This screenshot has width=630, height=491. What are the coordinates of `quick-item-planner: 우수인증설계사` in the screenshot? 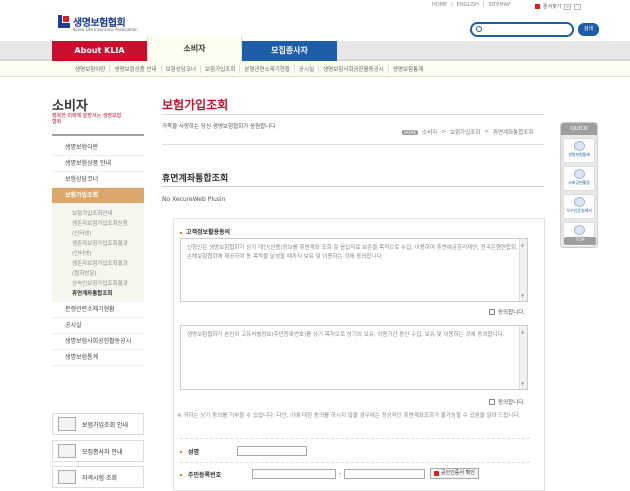 It's located at (579, 206).